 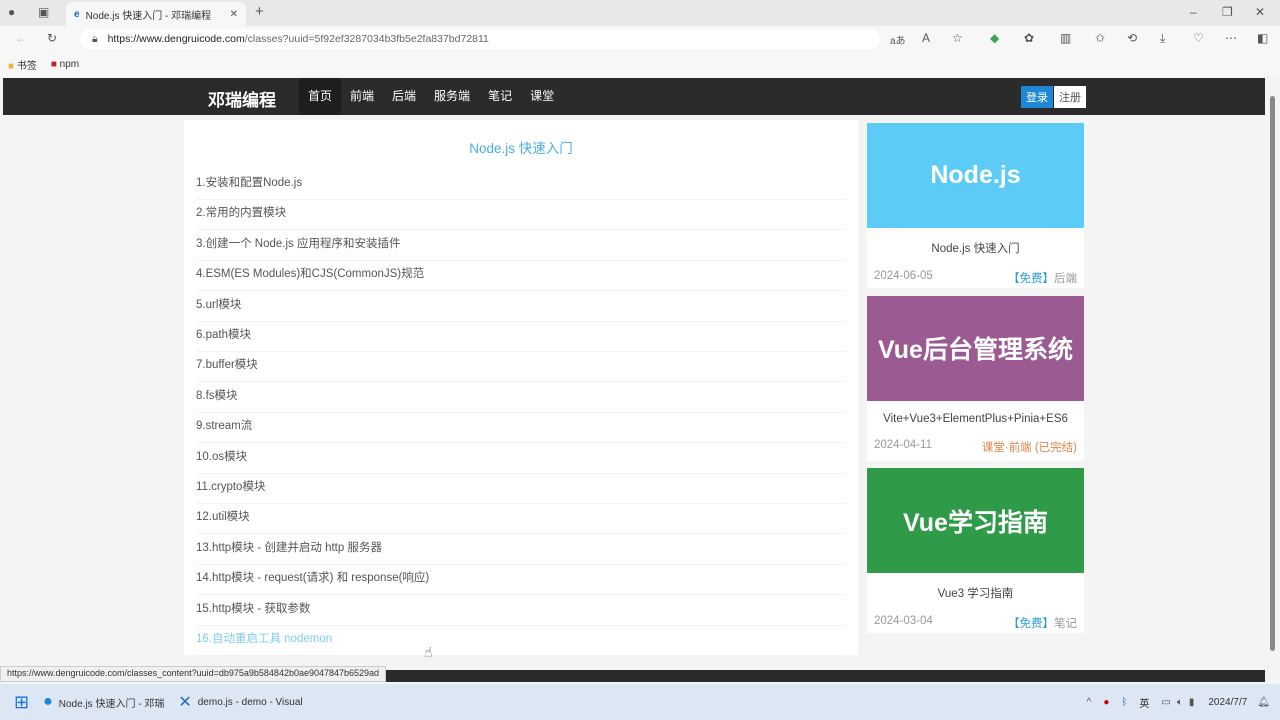 What do you see at coordinates (542, 96) in the screenshot?
I see `nav-classroom: 课堂` at bounding box center [542, 96].